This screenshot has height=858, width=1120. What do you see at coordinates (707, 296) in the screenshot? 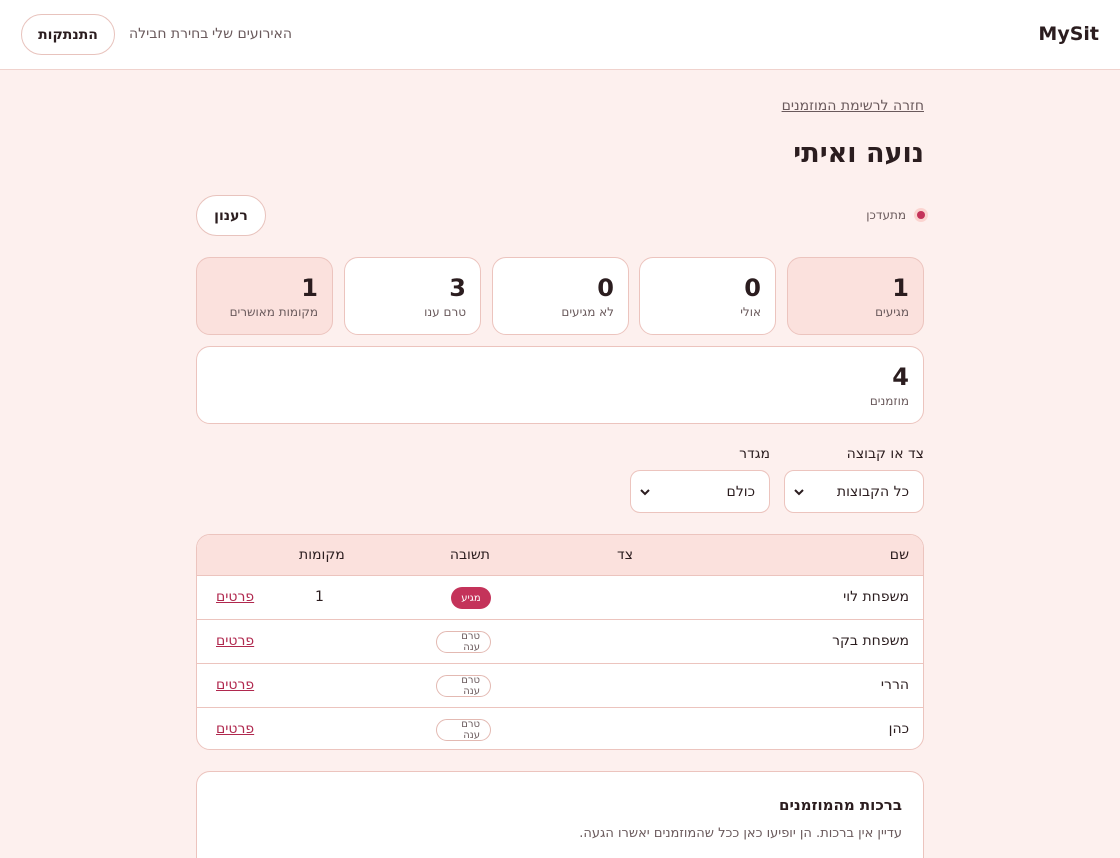
I see `stat-card-maybe: 0 אולי` at bounding box center [707, 296].